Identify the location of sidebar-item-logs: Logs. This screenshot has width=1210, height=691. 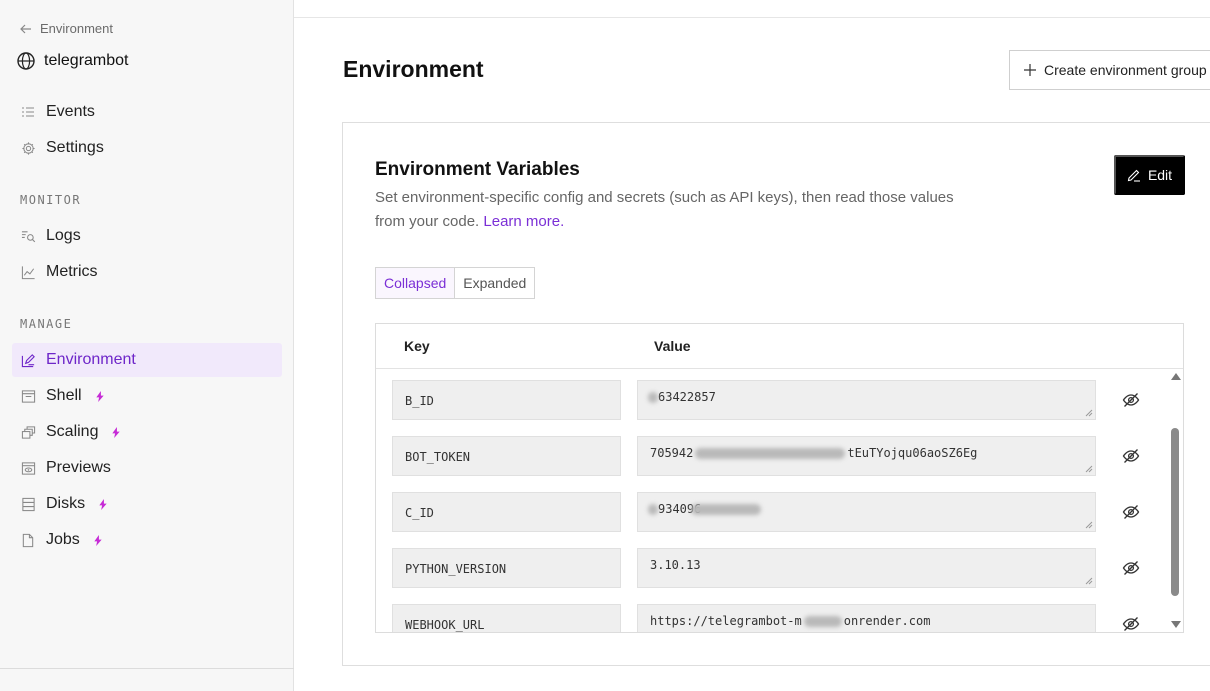
(147, 236).